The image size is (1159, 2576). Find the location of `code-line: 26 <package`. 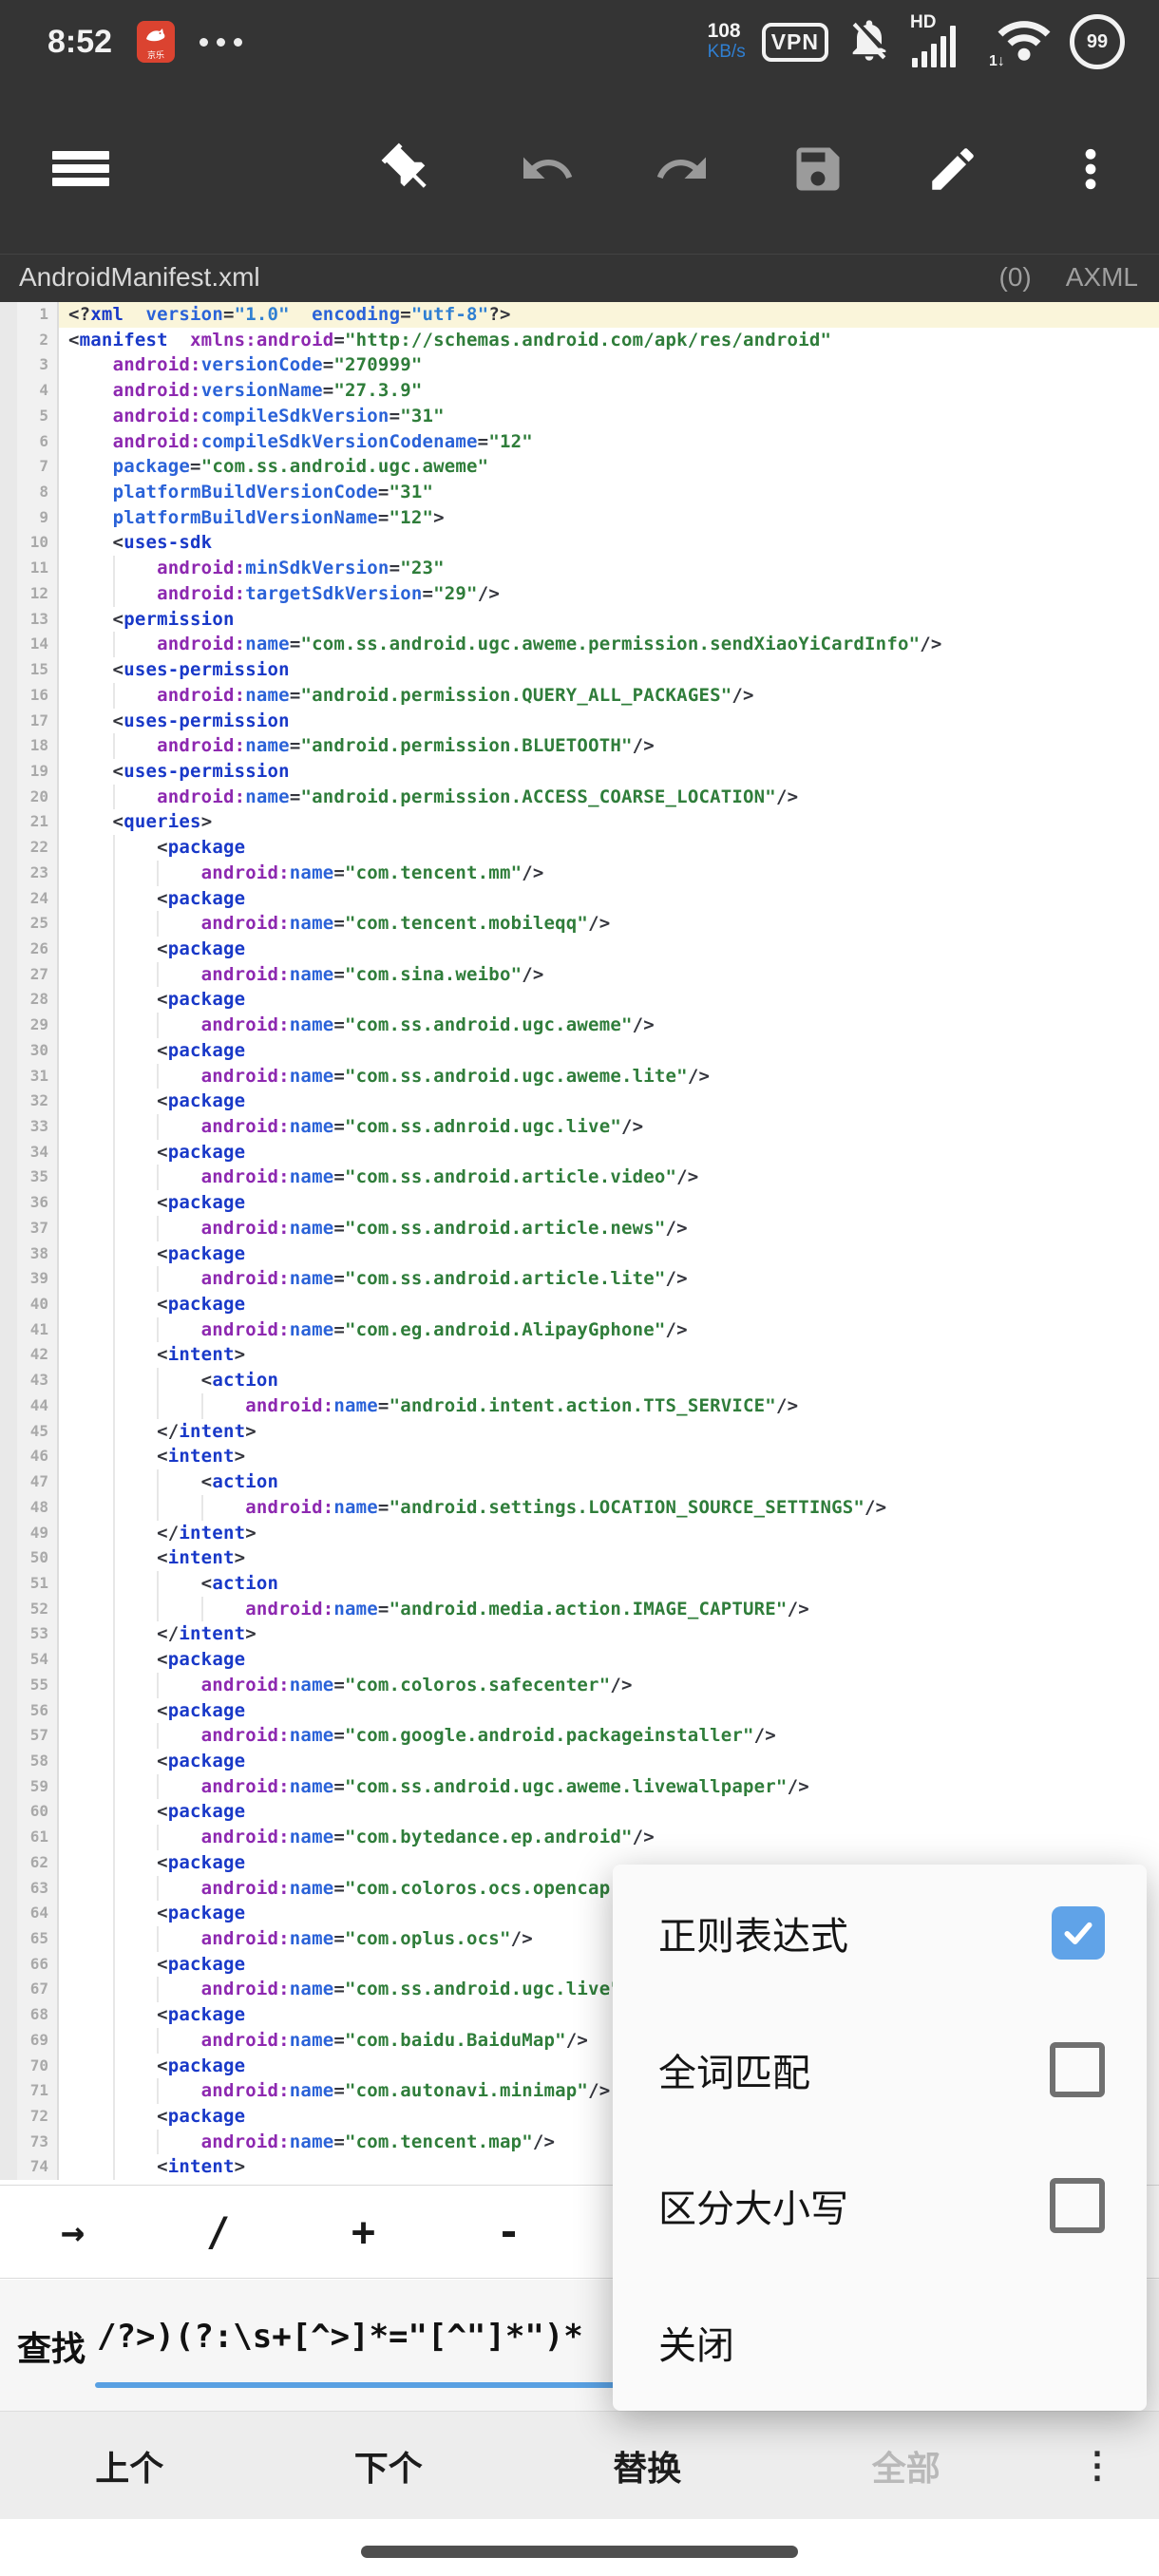

code-line: 26 <package is located at coordinates (579, 949).